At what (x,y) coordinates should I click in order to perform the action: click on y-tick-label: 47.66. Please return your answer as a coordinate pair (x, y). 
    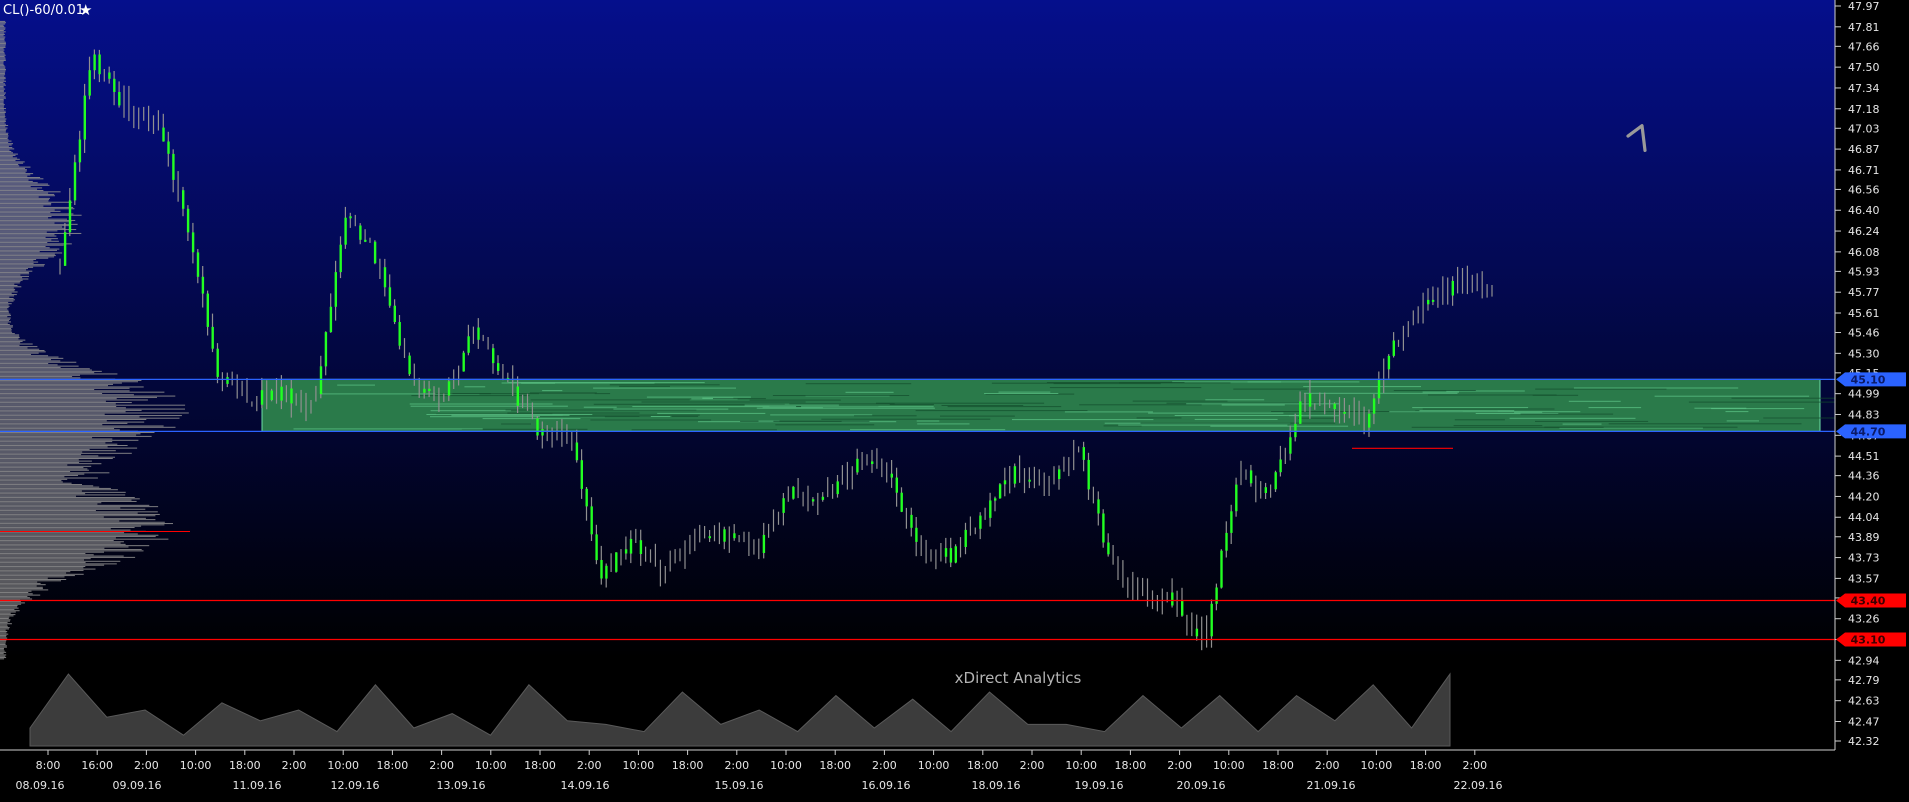
    Looking at the image, I should click on (1864, 46).